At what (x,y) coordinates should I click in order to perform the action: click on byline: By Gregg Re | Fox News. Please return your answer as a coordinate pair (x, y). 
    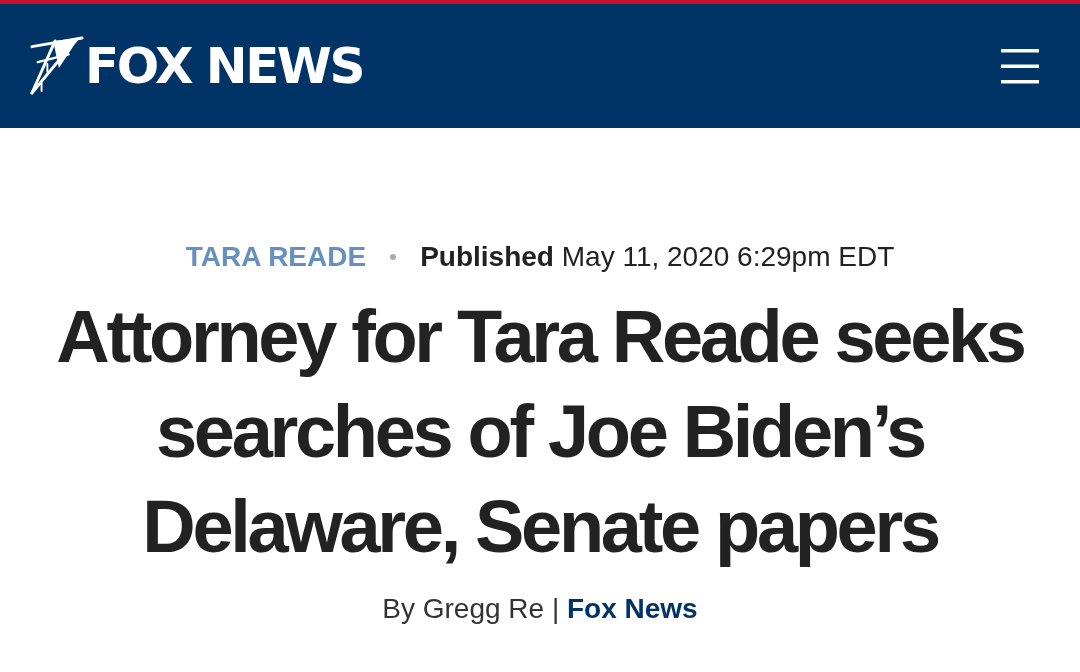
    Looking at the image, I should click on (540, 609).